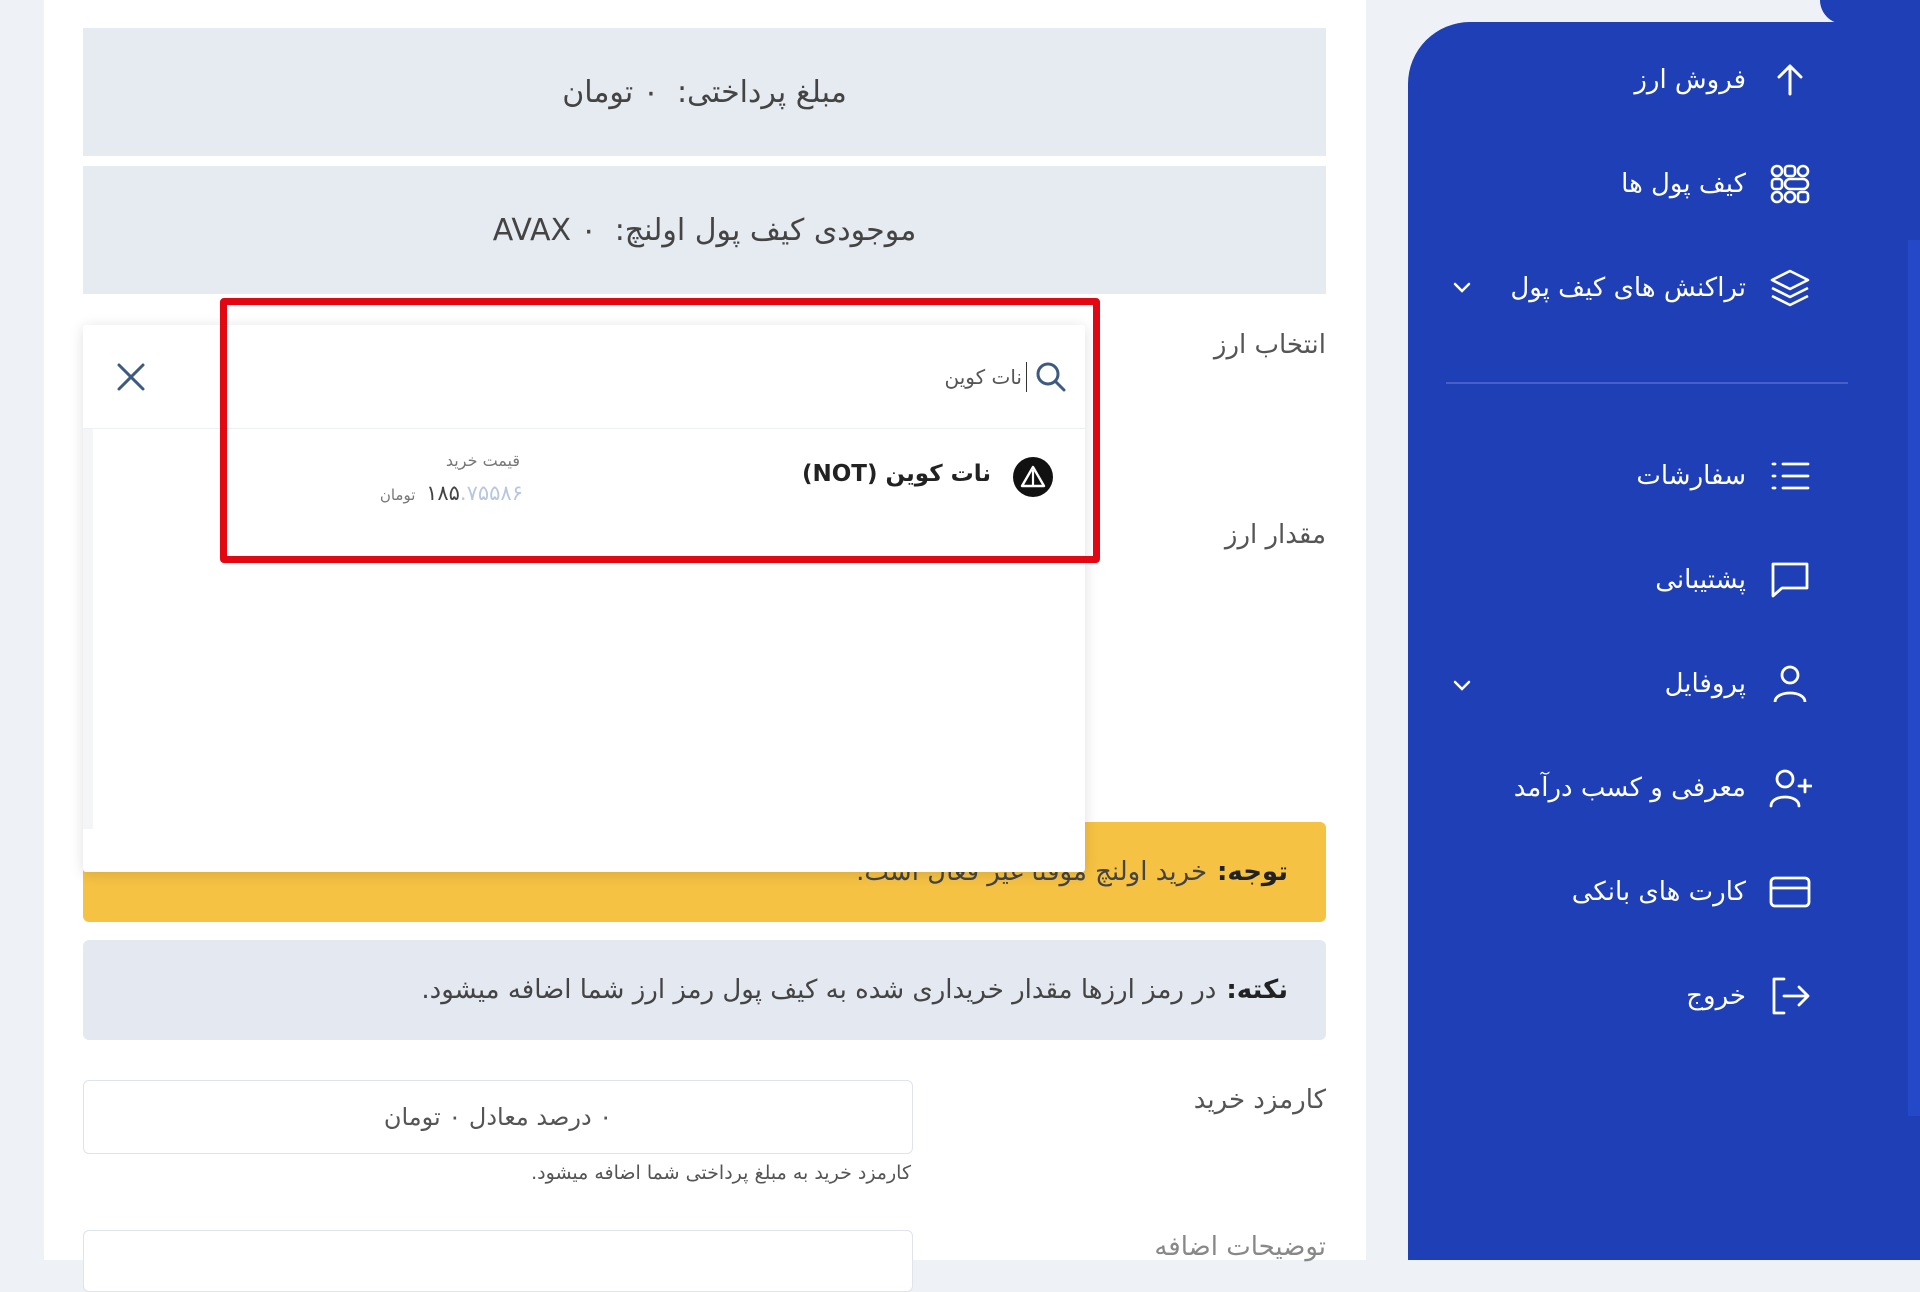 The height and width of the screenshot is (1292, 1920). I want to click on payment-amount-label: مبلغ پرداختی:, so click(761, 92).